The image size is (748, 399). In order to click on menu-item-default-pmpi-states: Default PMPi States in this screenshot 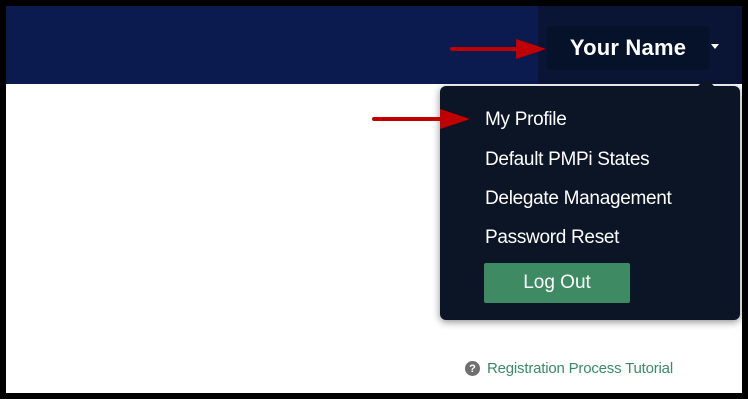, I will do `click(567, 160)`.